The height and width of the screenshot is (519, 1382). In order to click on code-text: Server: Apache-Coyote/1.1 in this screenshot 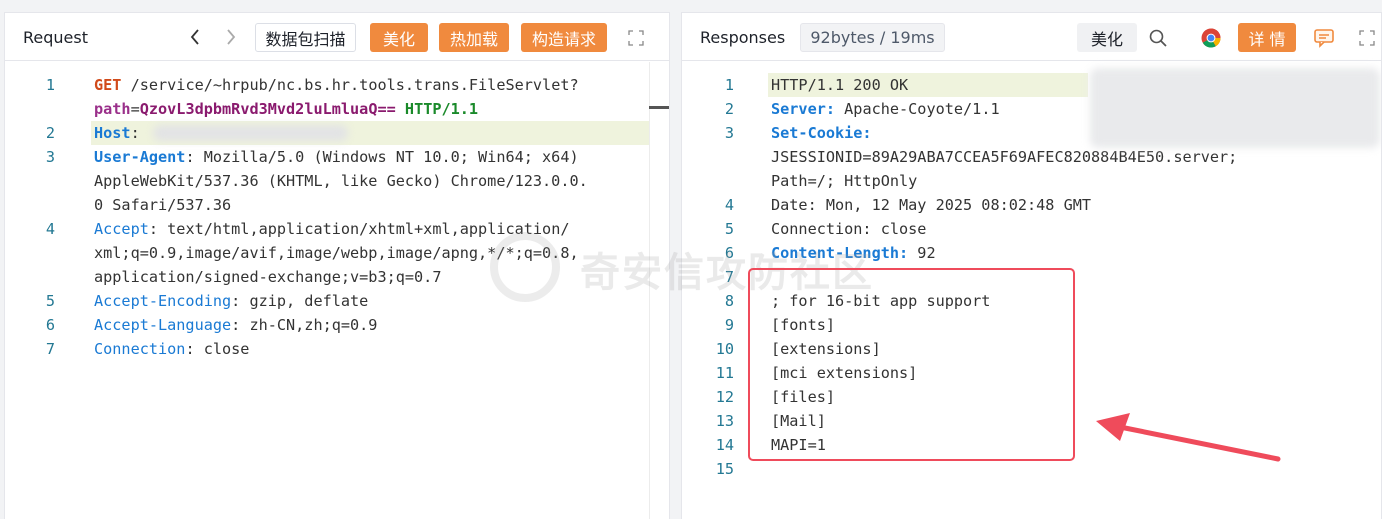, I will do `click(885, 109)`.